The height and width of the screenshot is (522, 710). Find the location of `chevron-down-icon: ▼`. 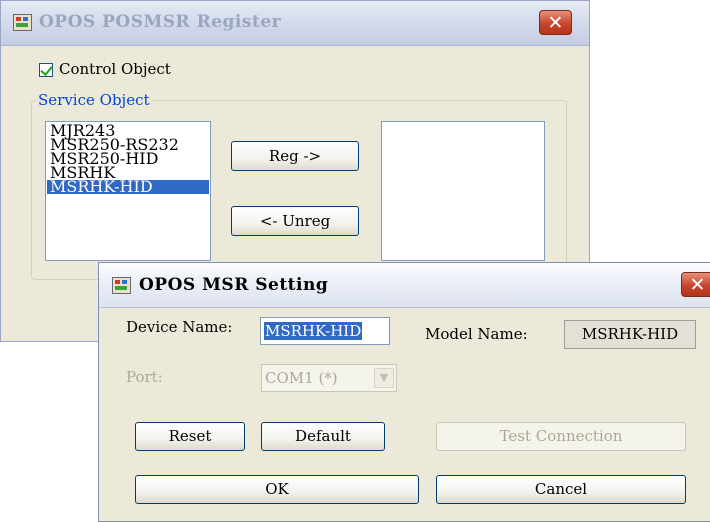

chevron-down-icon: ▼ is located at coordinates (384, 378).